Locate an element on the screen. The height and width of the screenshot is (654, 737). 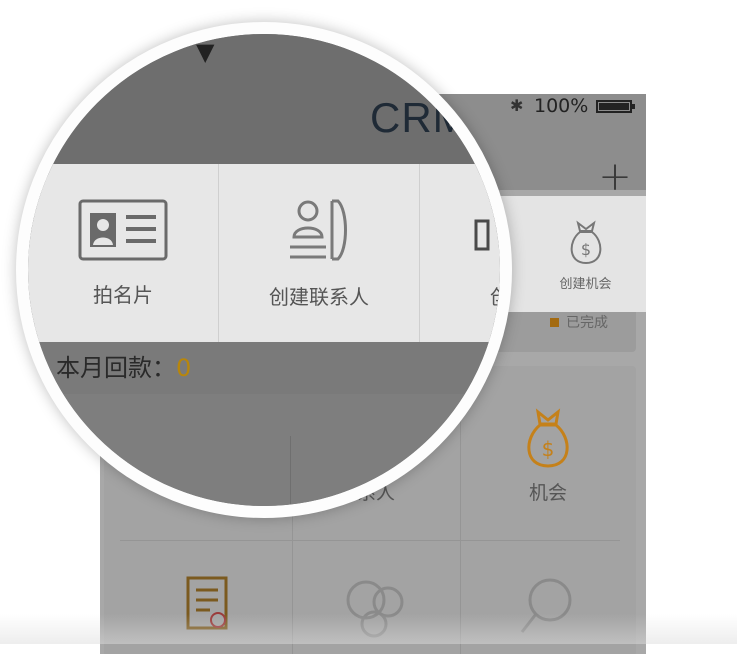
summary-text: 本月回款：0 is located at coordinates (123, 365).